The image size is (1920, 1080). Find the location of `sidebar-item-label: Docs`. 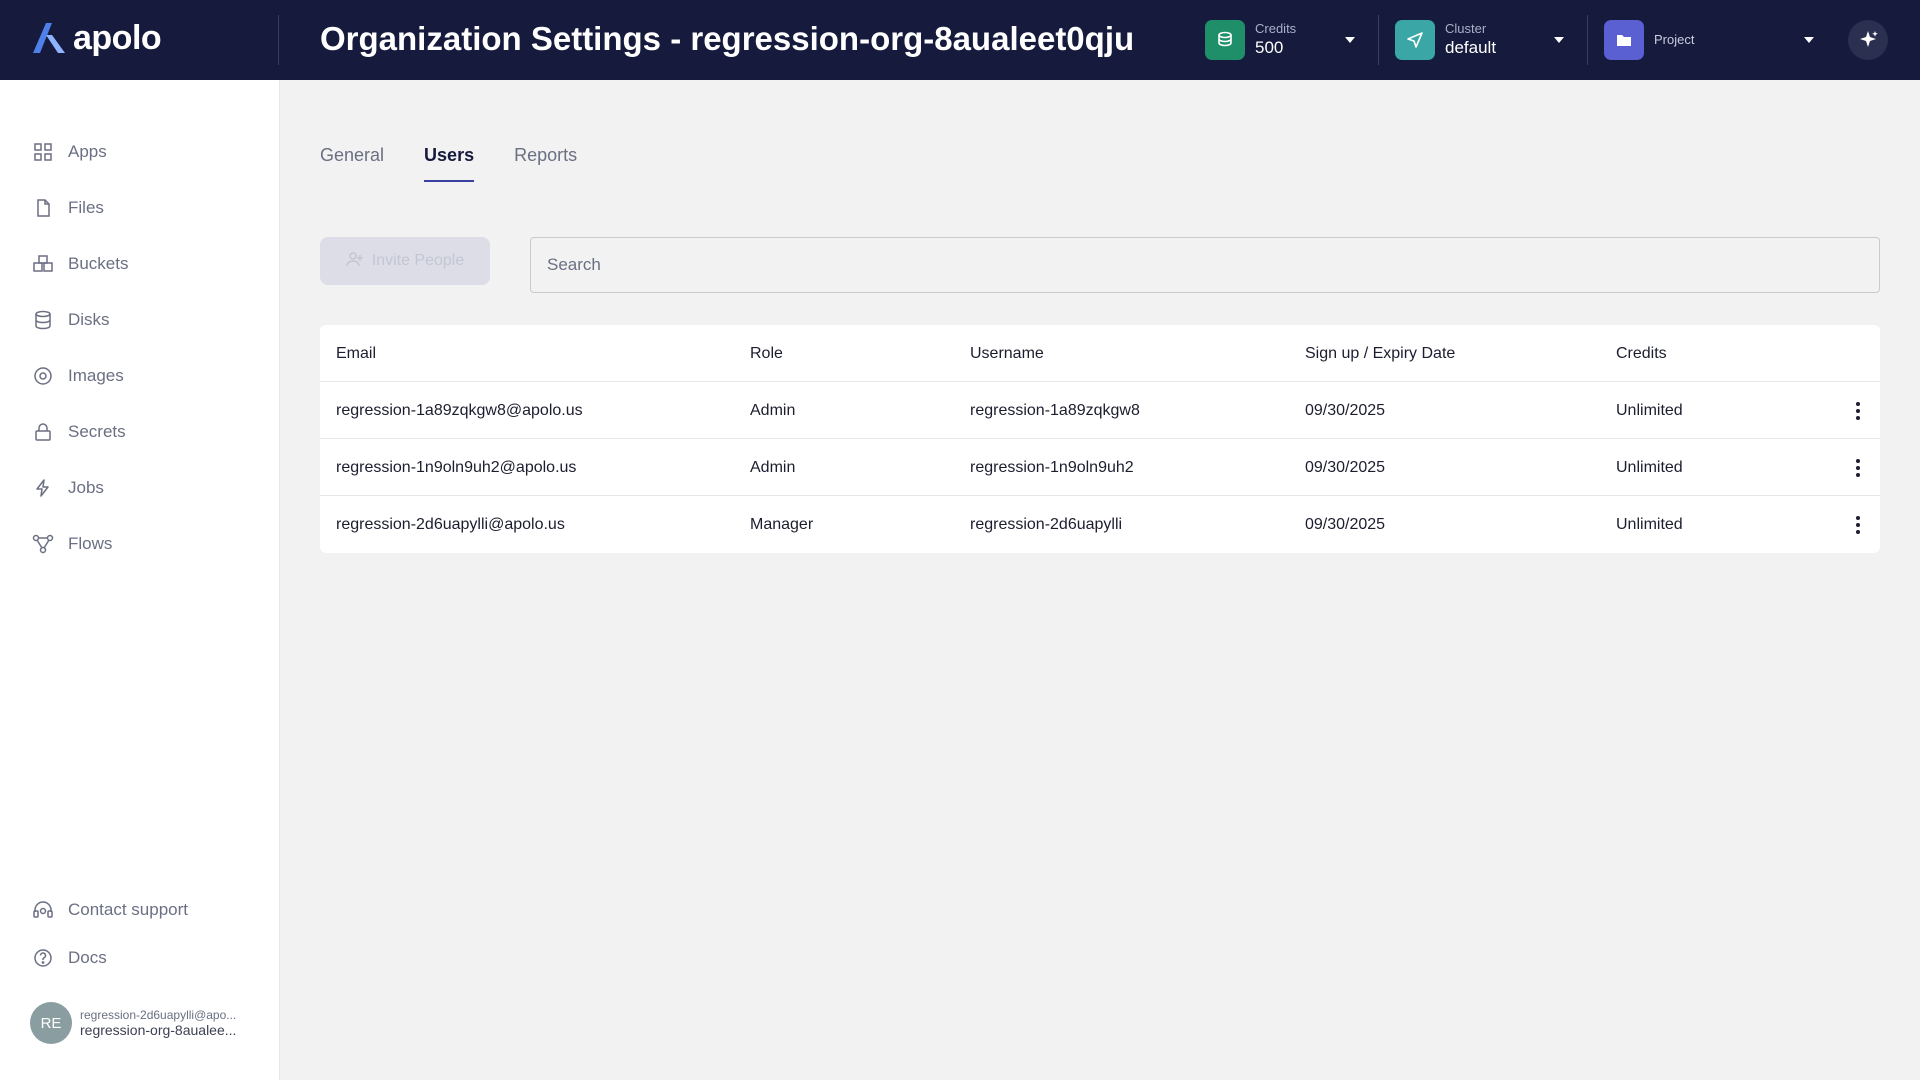

sidebar-item-label: Docs is located at coordinates (87, 957).